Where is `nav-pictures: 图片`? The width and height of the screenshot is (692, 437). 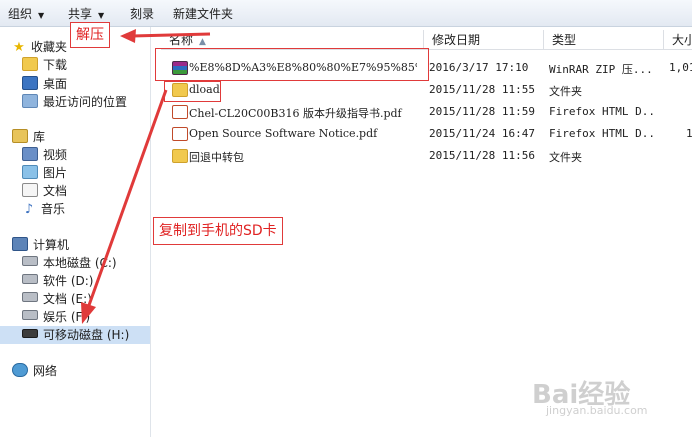 nav-pictures: 图片 is located at coordinates (44, 173).